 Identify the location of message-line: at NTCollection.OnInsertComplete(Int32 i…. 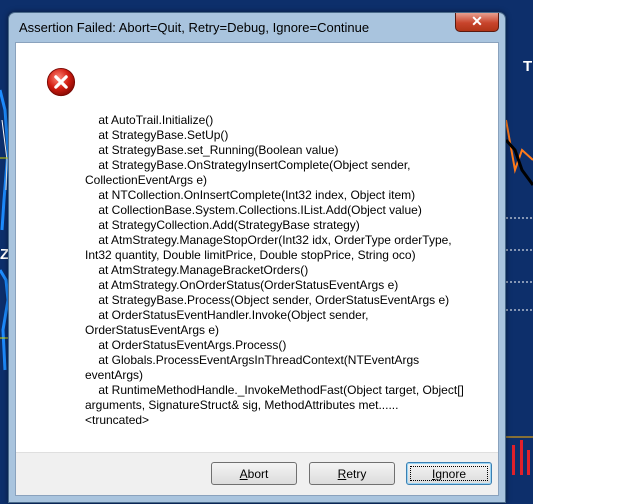
(250, 195).